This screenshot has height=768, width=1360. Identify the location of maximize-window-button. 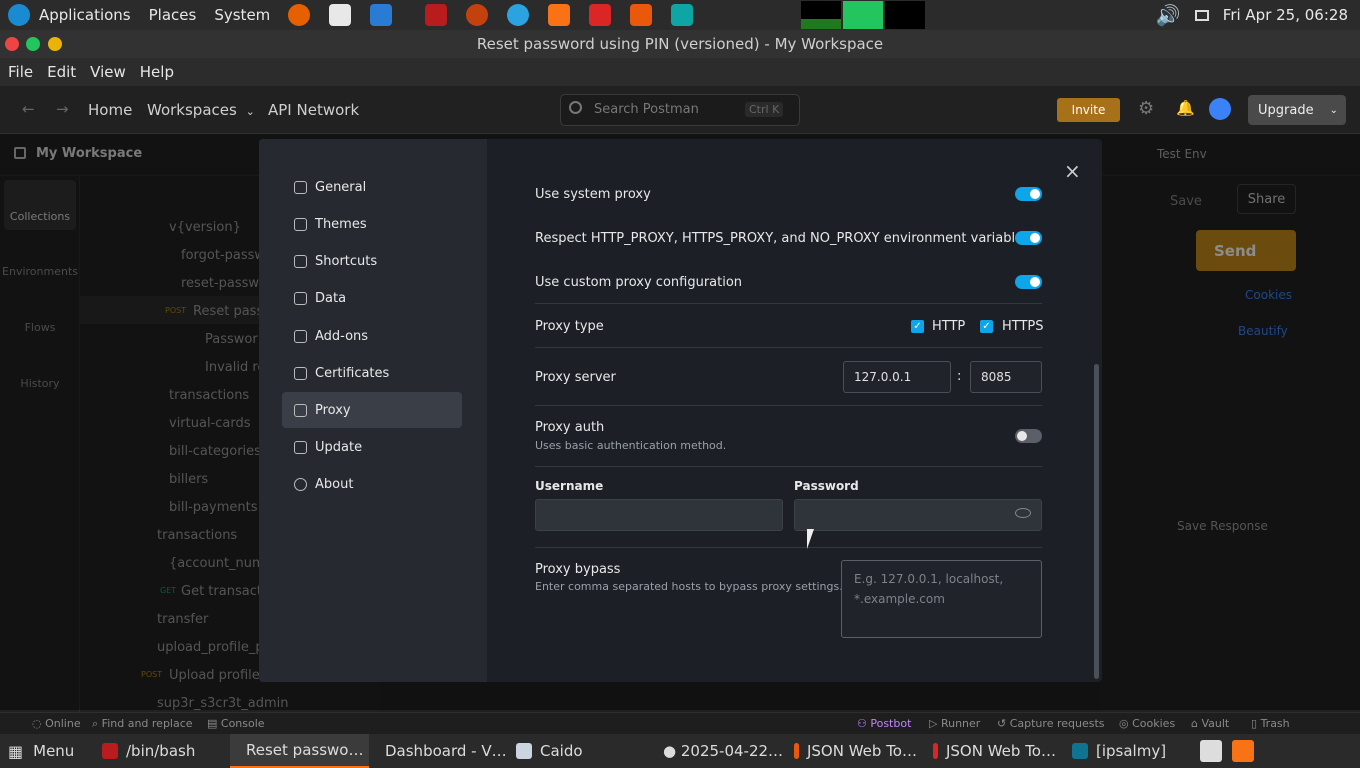
(33, 44).